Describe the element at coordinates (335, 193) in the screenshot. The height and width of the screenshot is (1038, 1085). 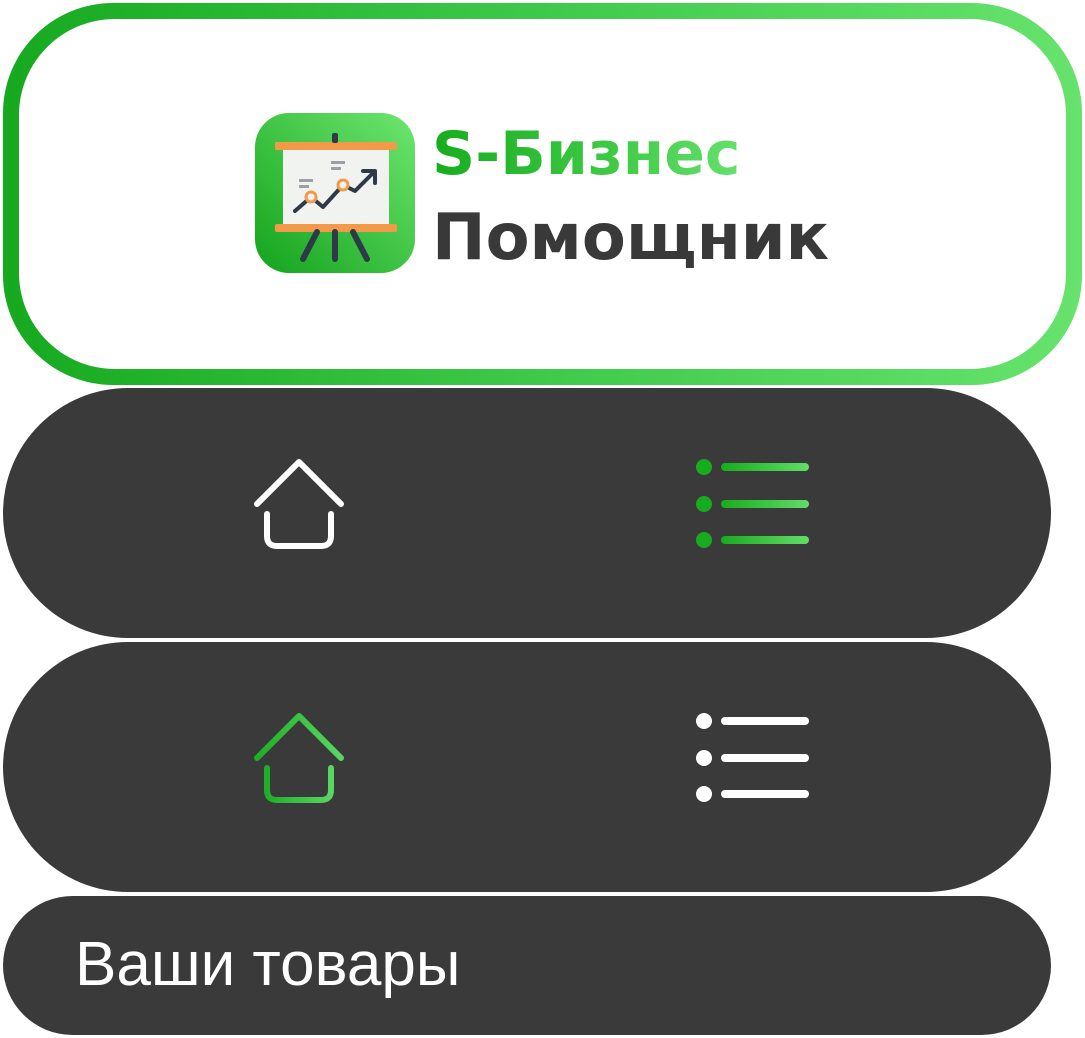
I see `presentation-chart-icon` at that location.